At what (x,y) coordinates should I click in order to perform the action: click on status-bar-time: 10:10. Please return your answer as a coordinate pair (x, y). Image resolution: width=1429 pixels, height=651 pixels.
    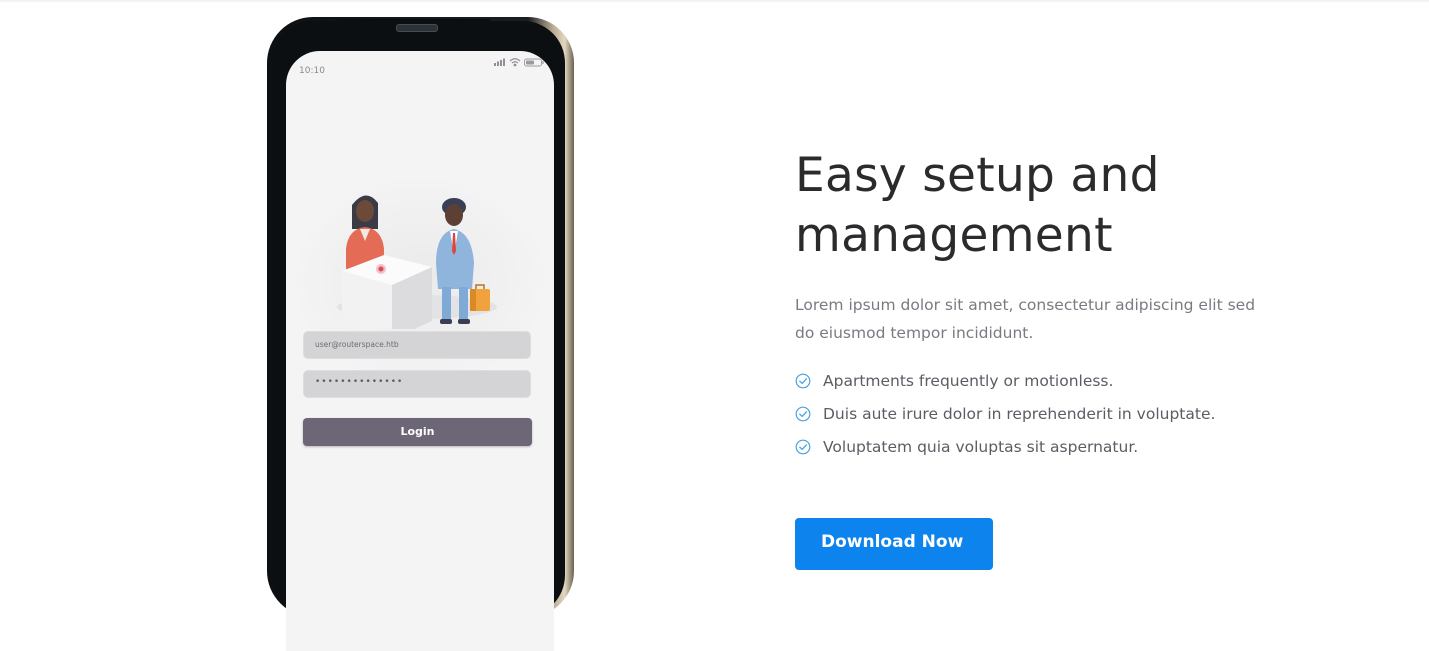
    Looking at the image, I should click on (312, 71).